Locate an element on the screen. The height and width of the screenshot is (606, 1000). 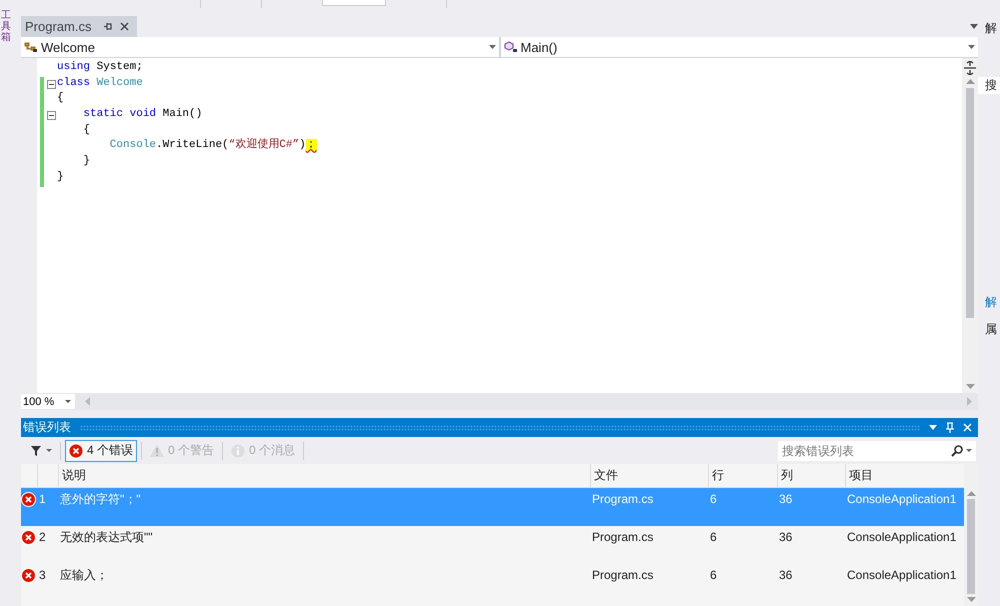
table-cell-text: 应输入； is located at coordinates (84, 575).